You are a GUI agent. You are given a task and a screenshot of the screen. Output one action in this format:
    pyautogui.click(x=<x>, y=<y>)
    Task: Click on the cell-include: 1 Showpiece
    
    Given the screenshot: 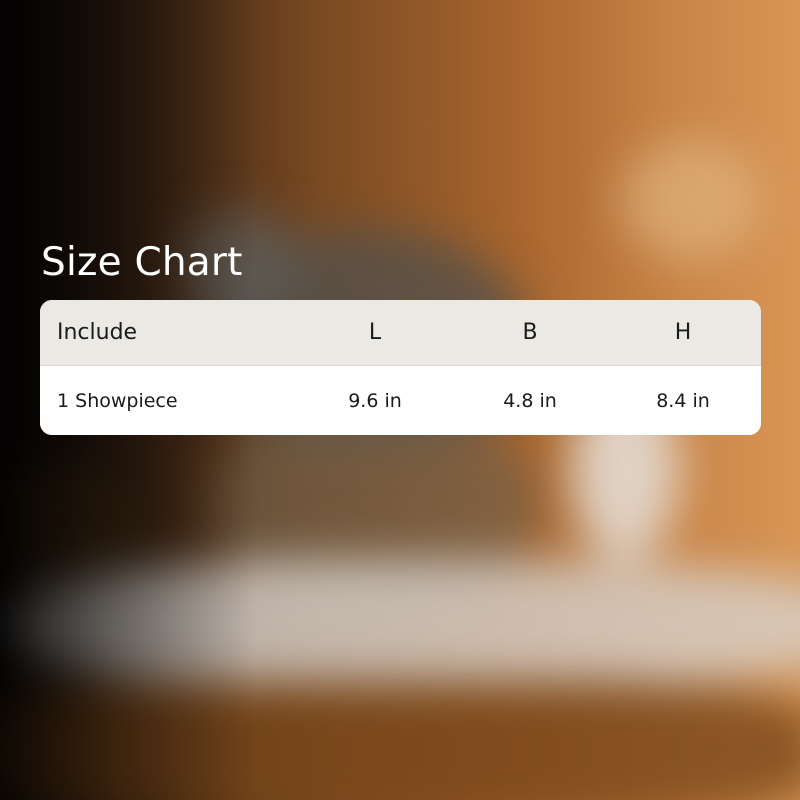 What is the action you would take?
    pyautogui.click(x=117, y=400)
    